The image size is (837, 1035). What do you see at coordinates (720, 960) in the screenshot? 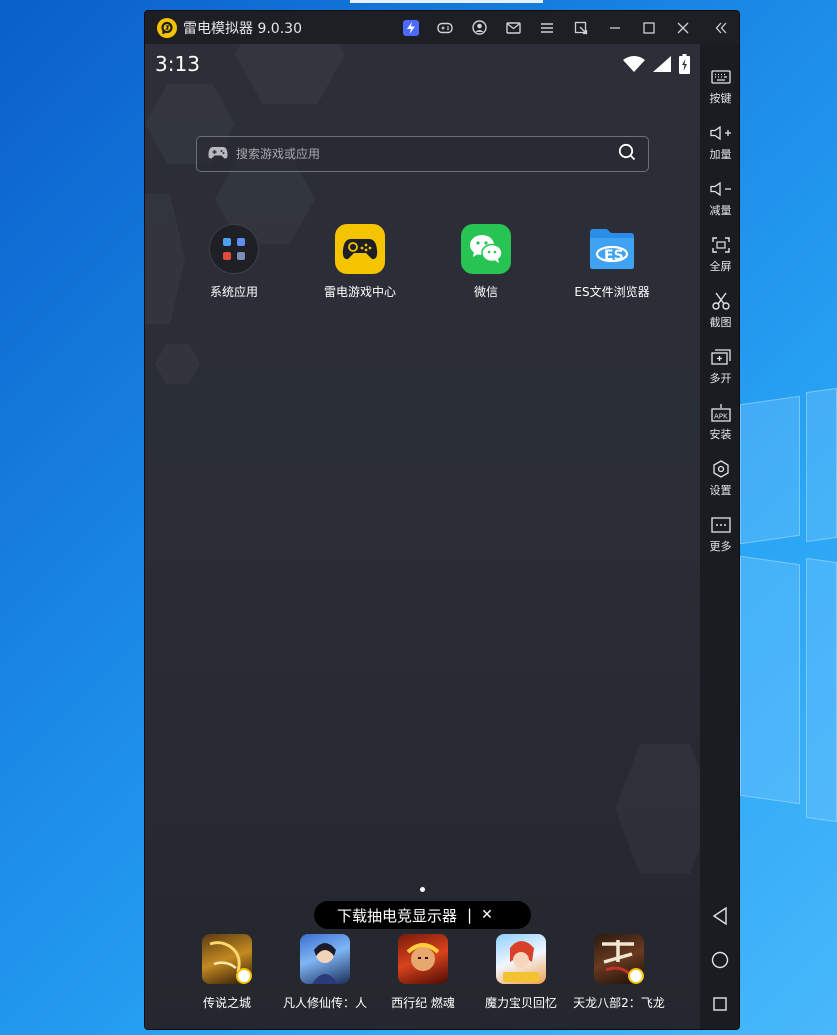
I see `home-icon` at bounding box center [720, 960].